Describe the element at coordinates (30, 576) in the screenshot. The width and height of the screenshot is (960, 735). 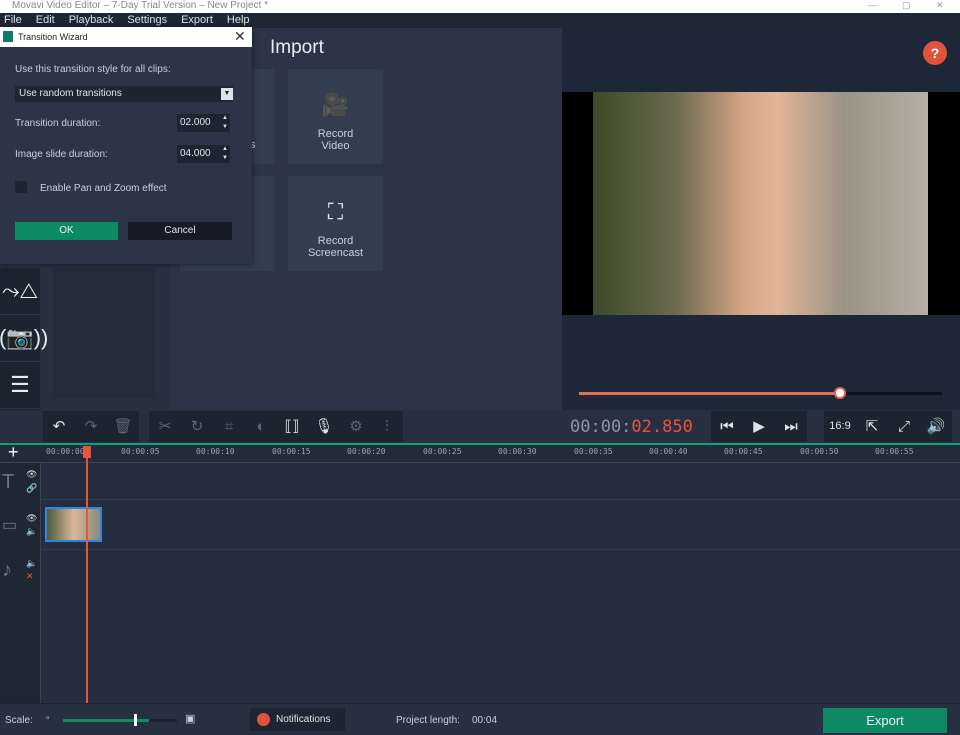
I see `mute-icon: ✕` at that location.